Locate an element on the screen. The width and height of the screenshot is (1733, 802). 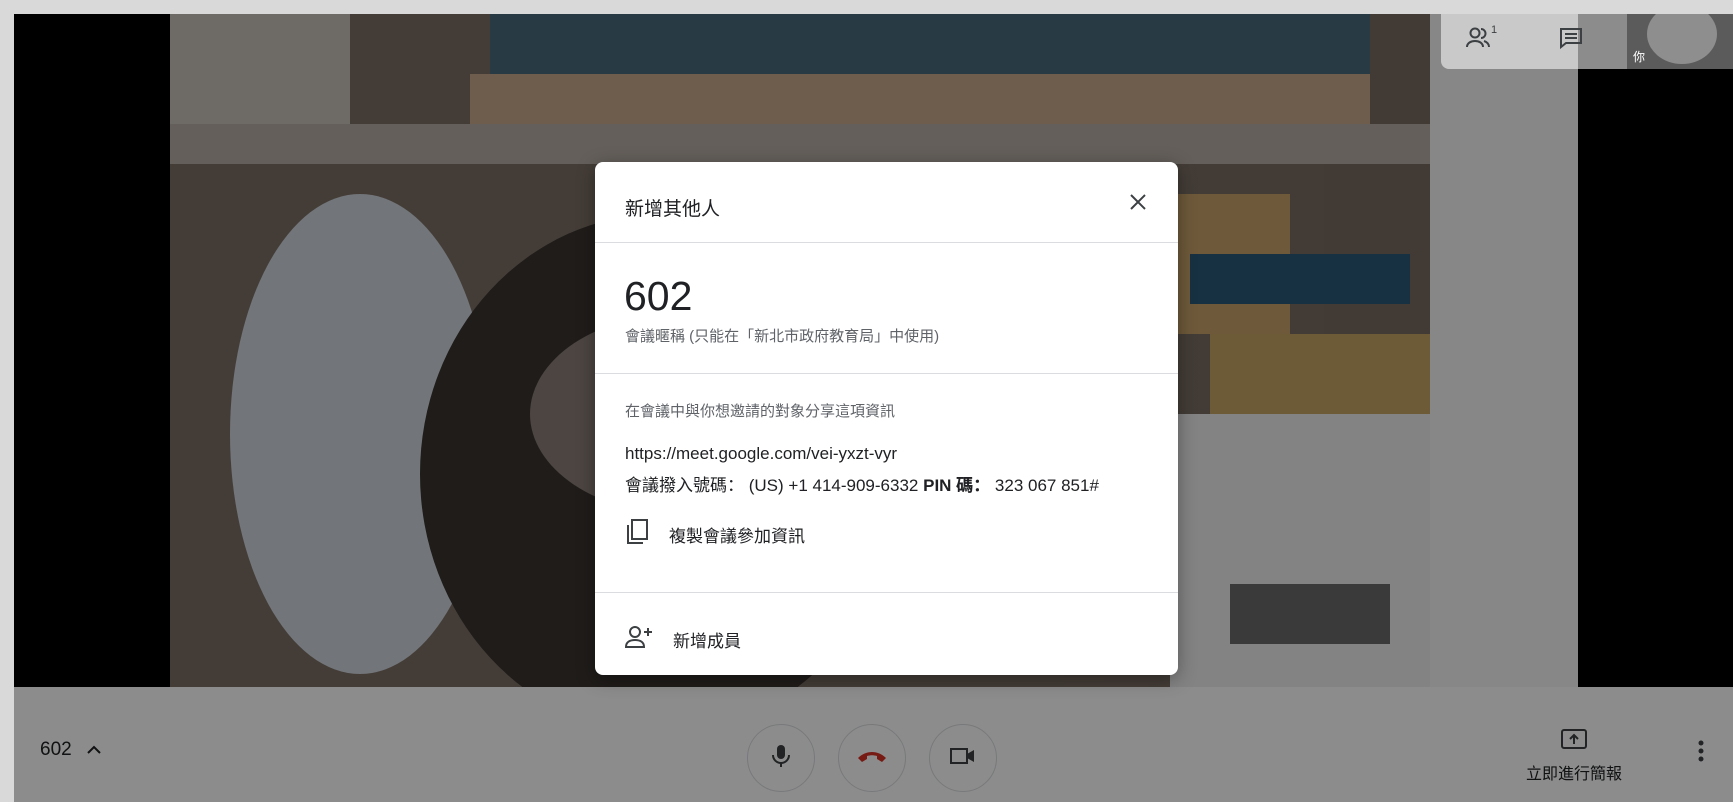
dialog-header: 新增其他人 is located at coordinates (886, 202).